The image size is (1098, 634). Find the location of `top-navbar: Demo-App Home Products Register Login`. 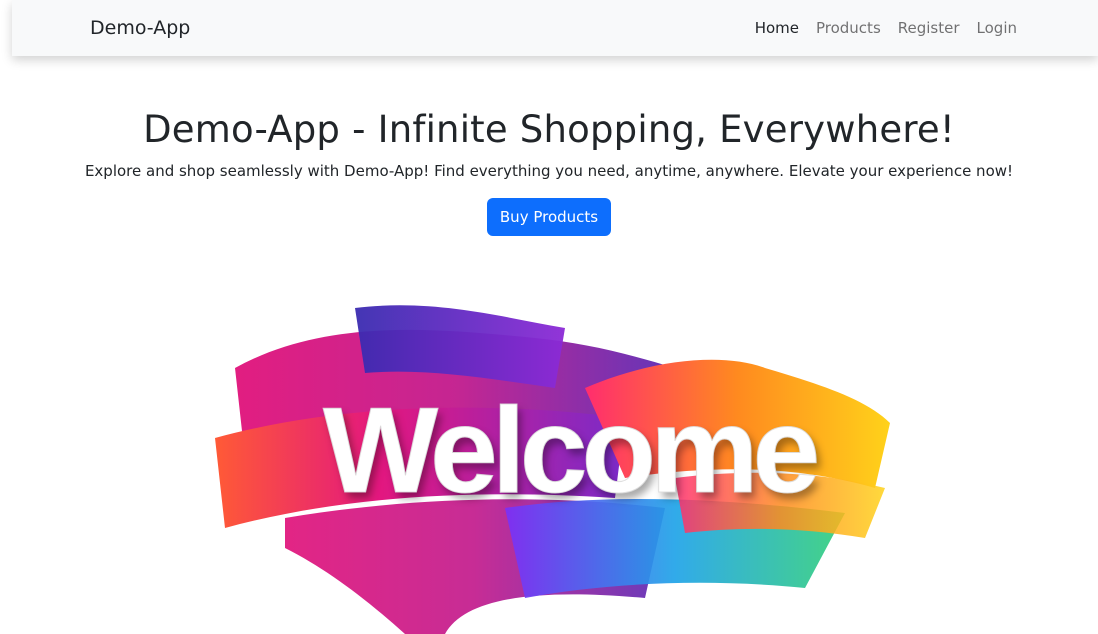

top-navbar: Demo-App Home Products Register Login is located at coordinates (555, 28).